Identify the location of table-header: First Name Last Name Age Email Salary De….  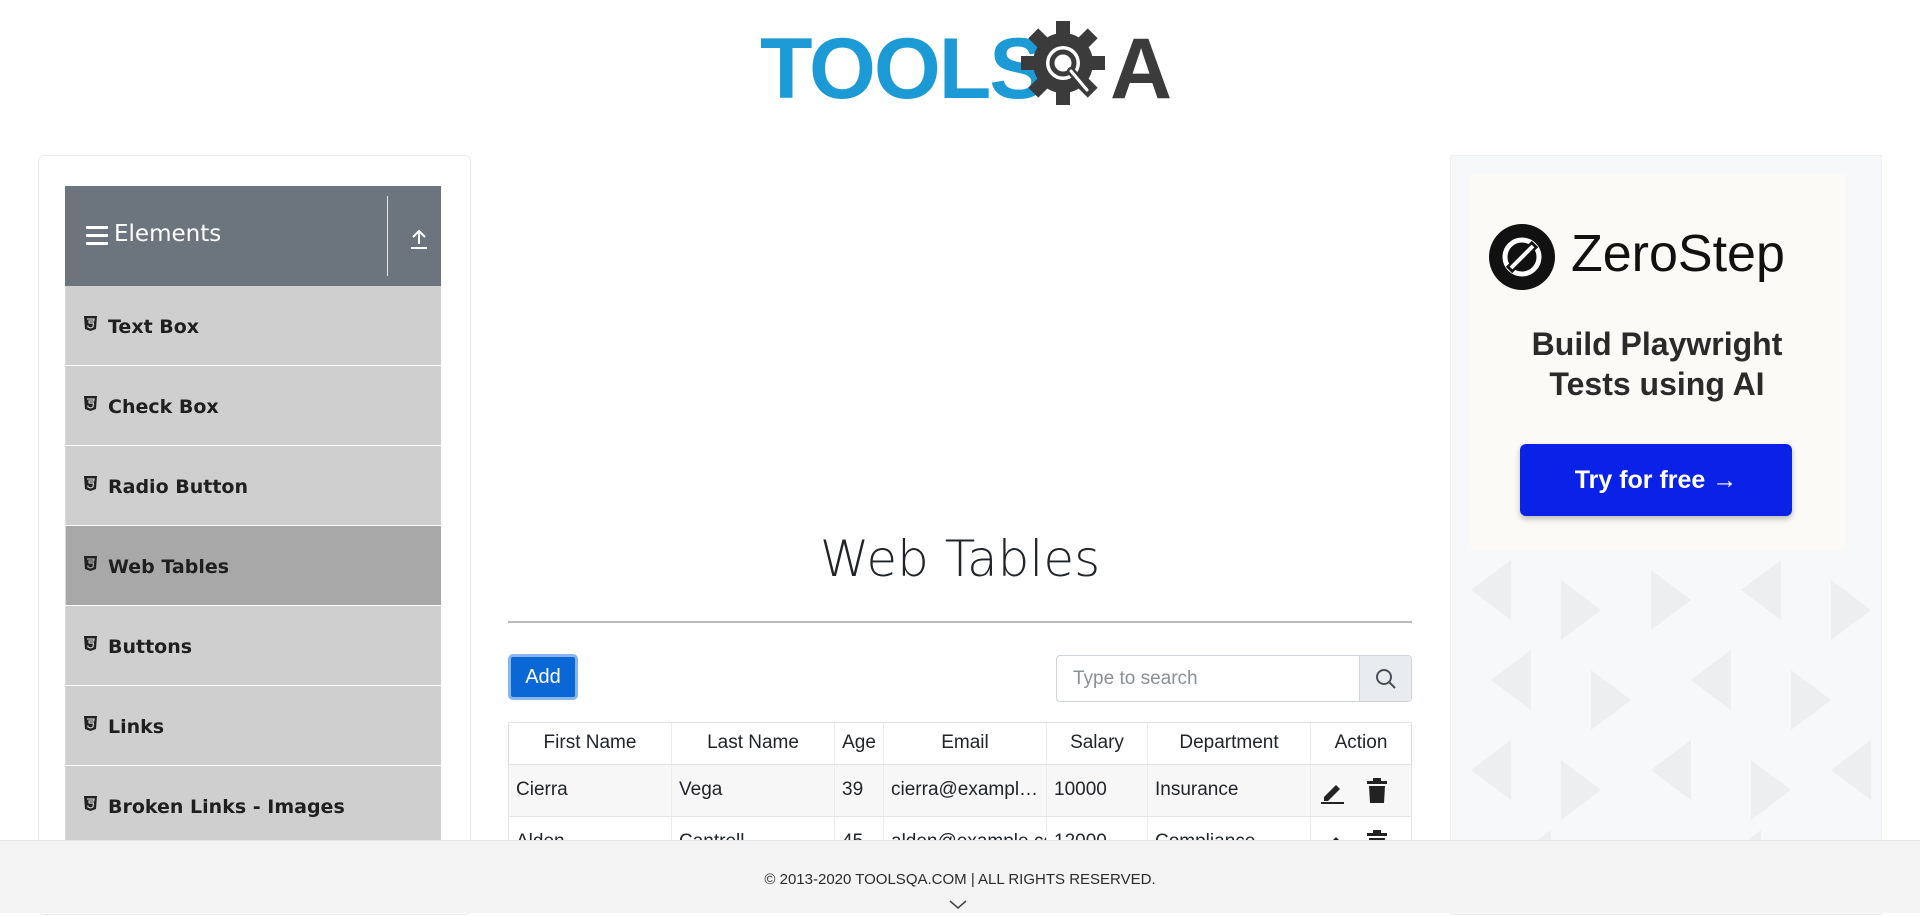
(960, 744).